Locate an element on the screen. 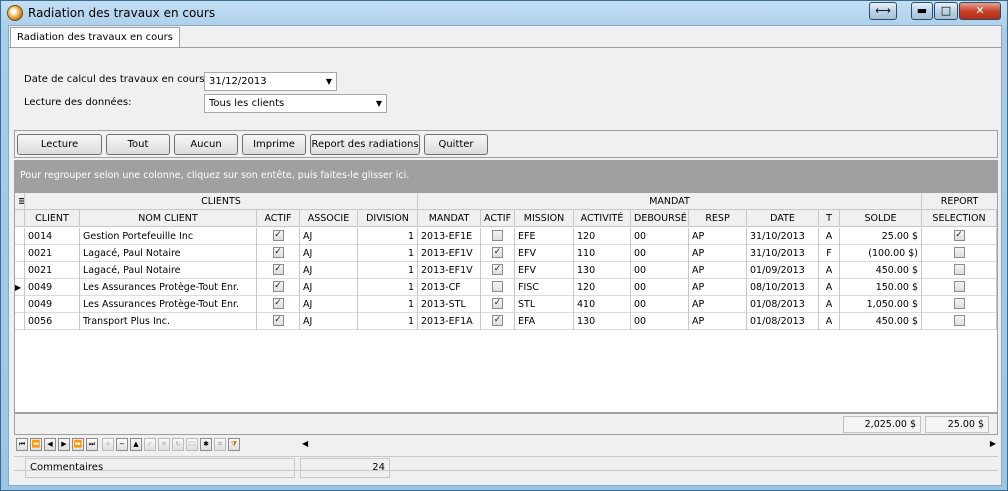  cancel-icon: ✕ is located at coordinates (164, 444).